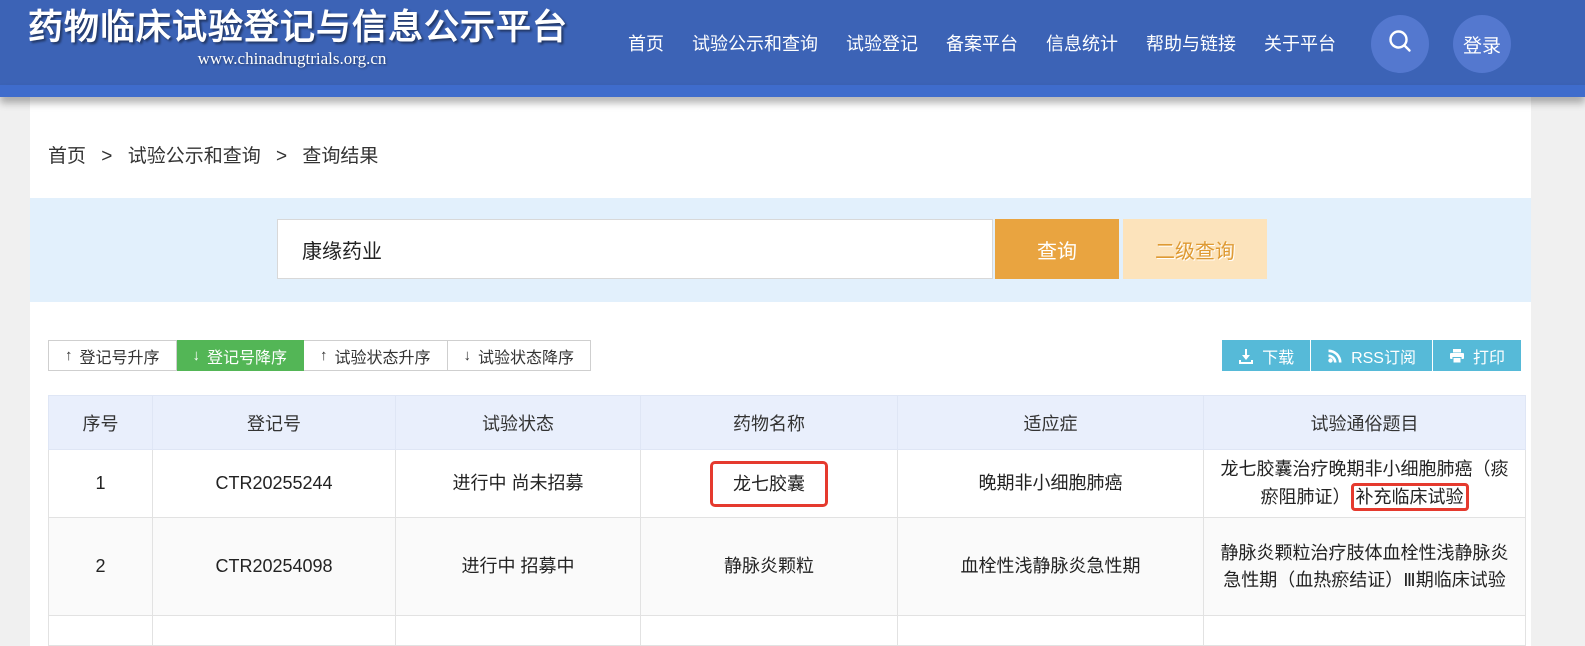 The width and height of the screenshot is (1585, 646). Describe the element at coordinates (1364, 422) in the screenshot. I see `column-header-public-title: 试验通俗题目` at that location.